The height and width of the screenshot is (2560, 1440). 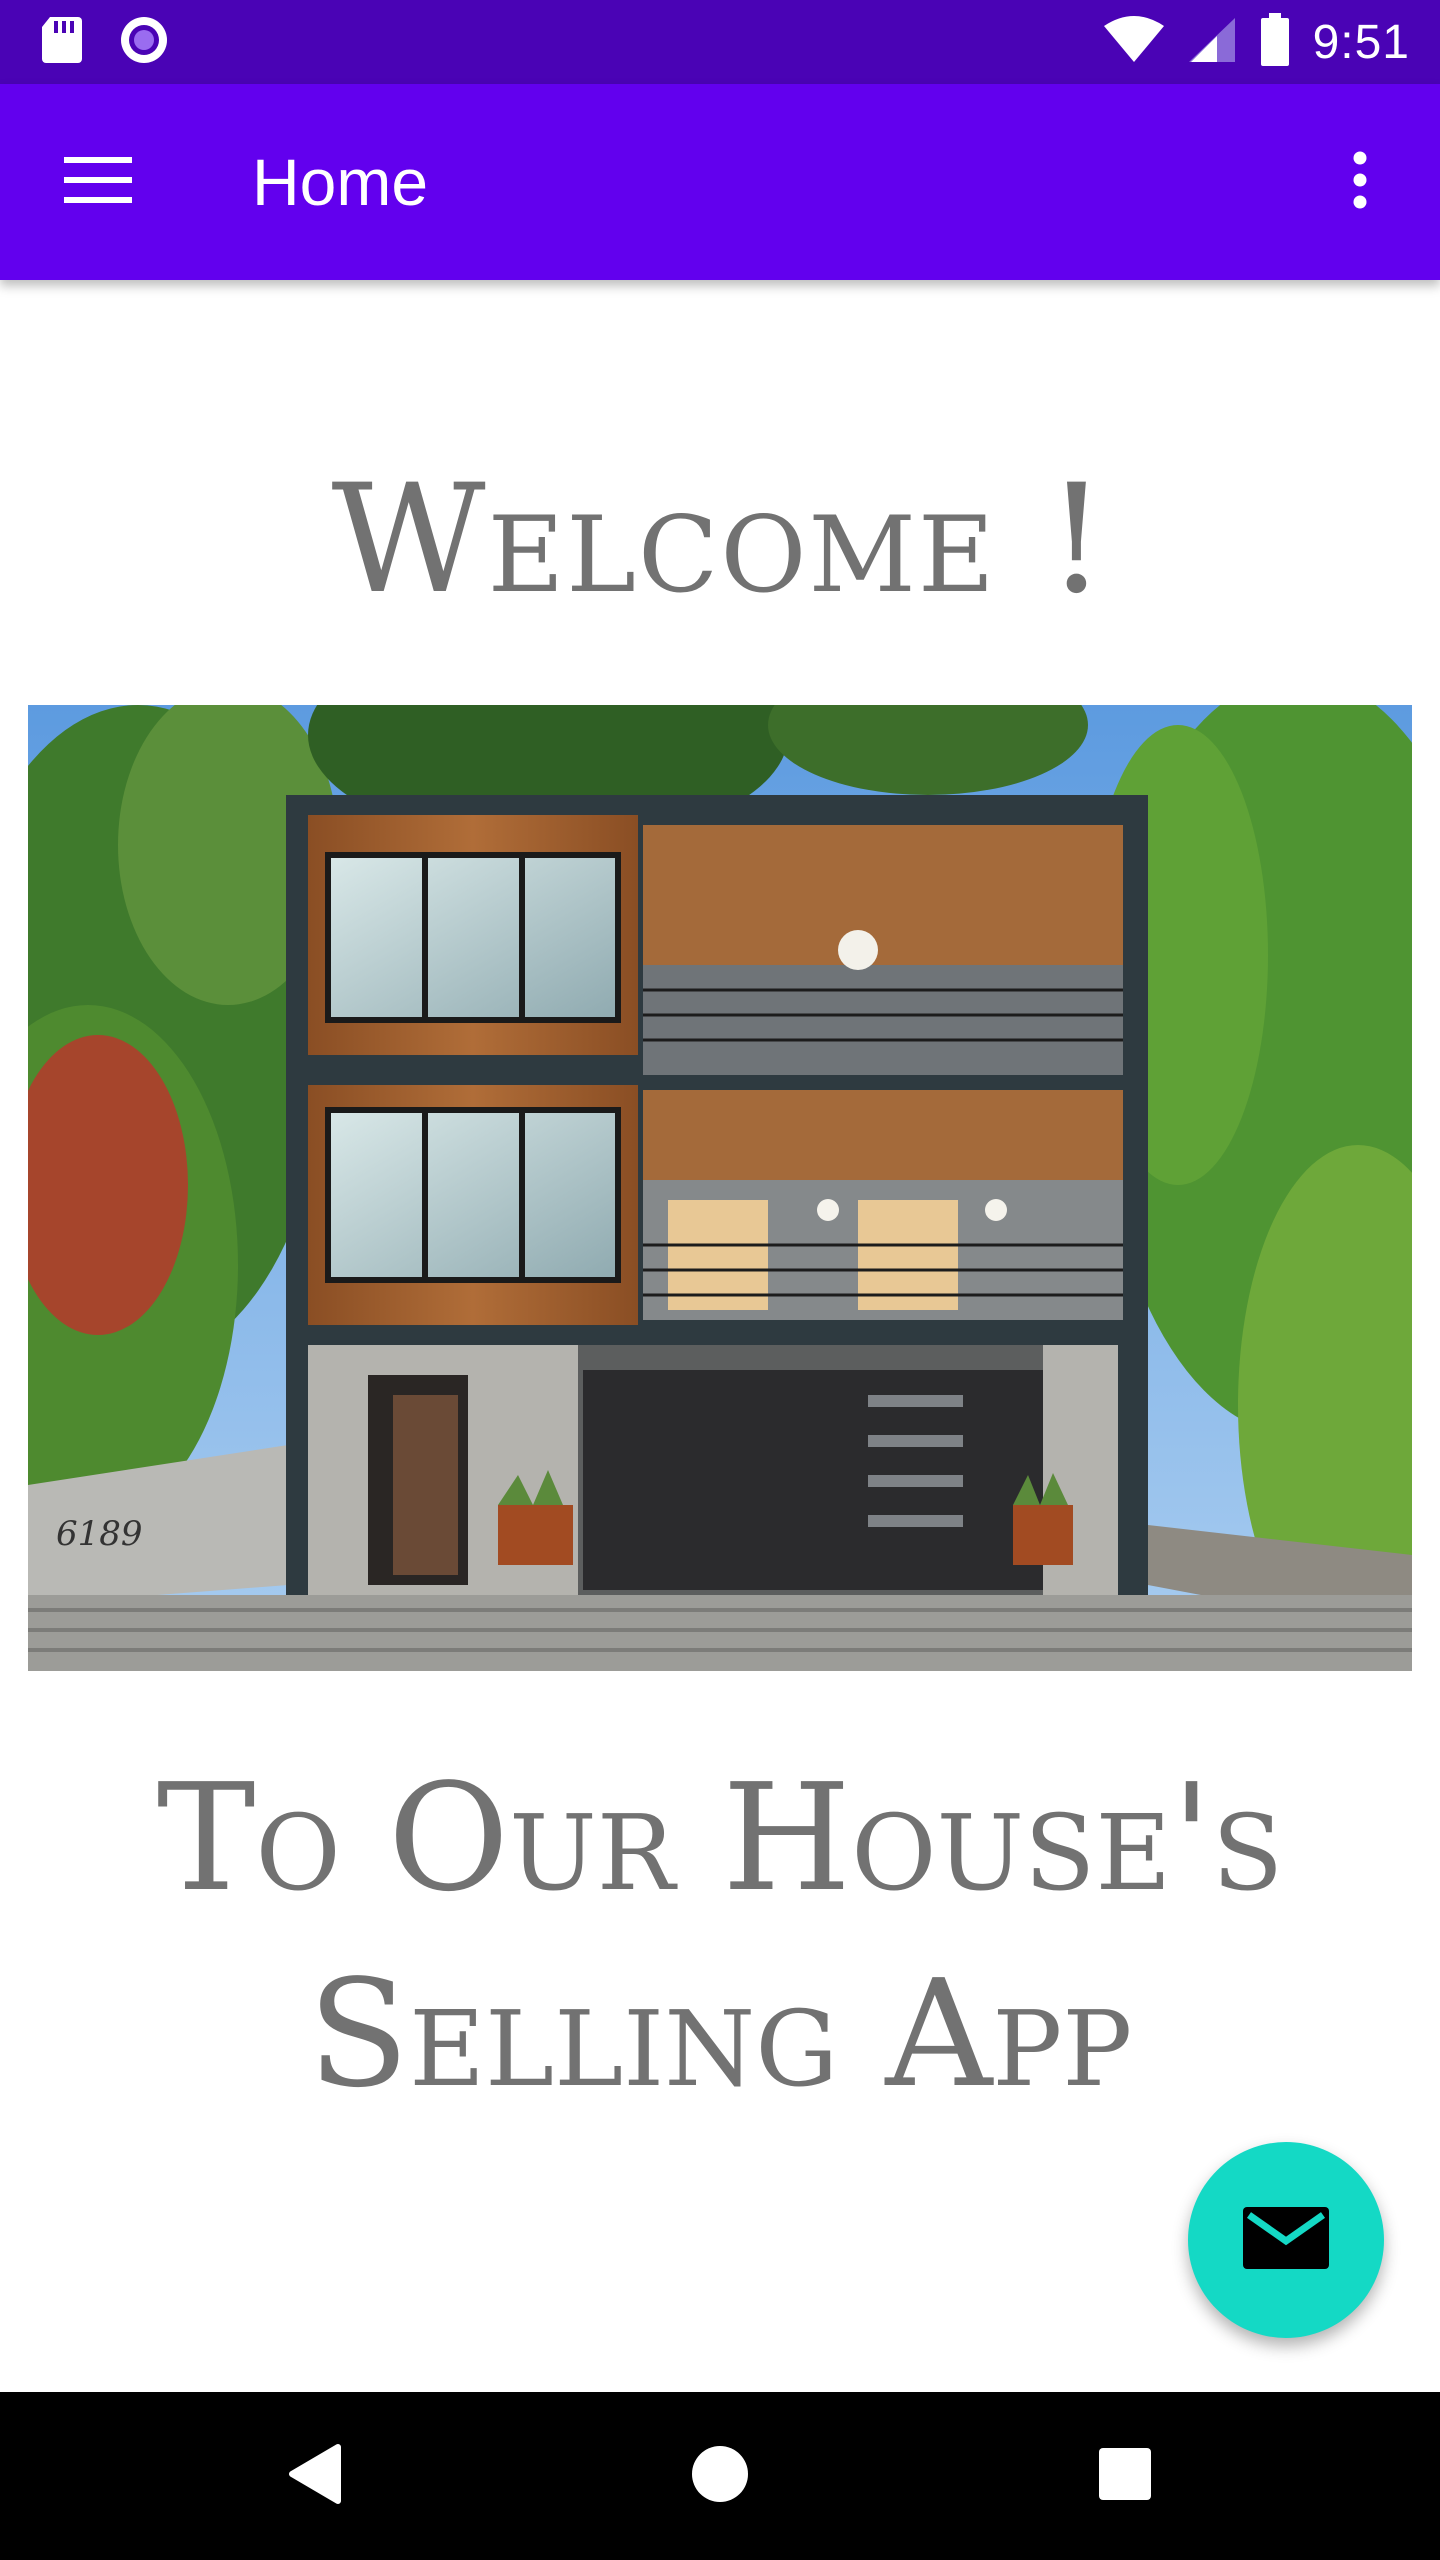 I want to click on recents-icon, so click(x=1125, y=2476).